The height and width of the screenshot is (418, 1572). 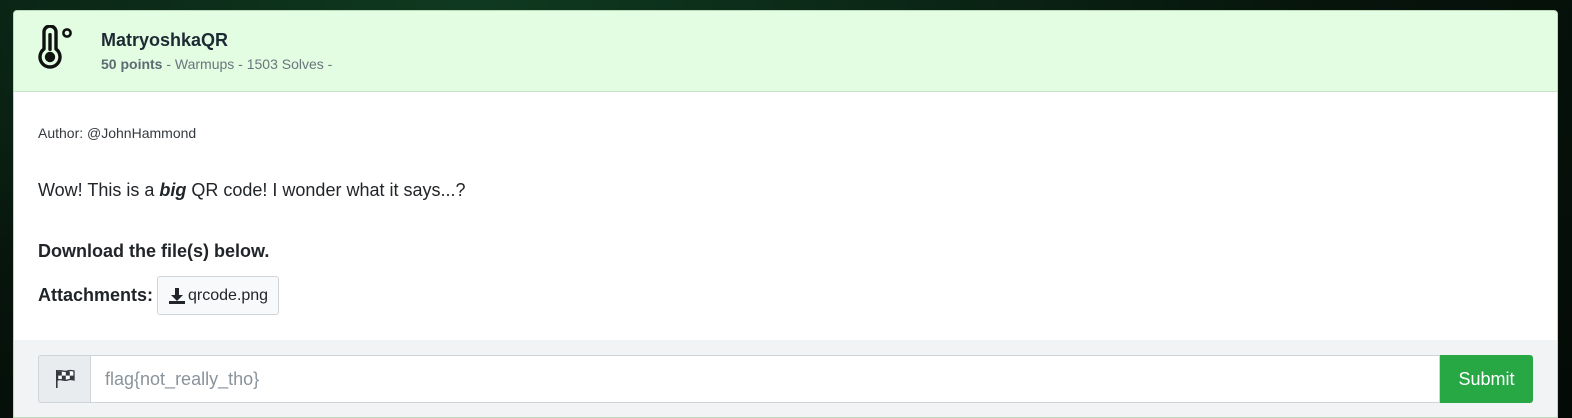 I want to click on points-badge: 50 points, so click(x=132, y=64).